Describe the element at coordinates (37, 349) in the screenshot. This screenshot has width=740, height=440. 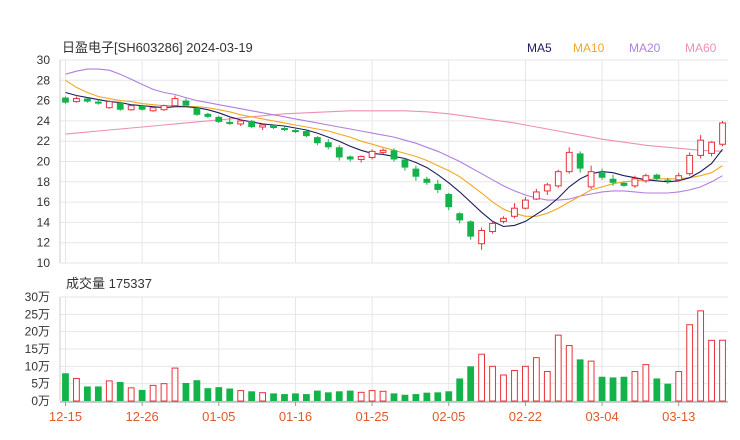
I see `volume-tick-label: 15万` at that location.